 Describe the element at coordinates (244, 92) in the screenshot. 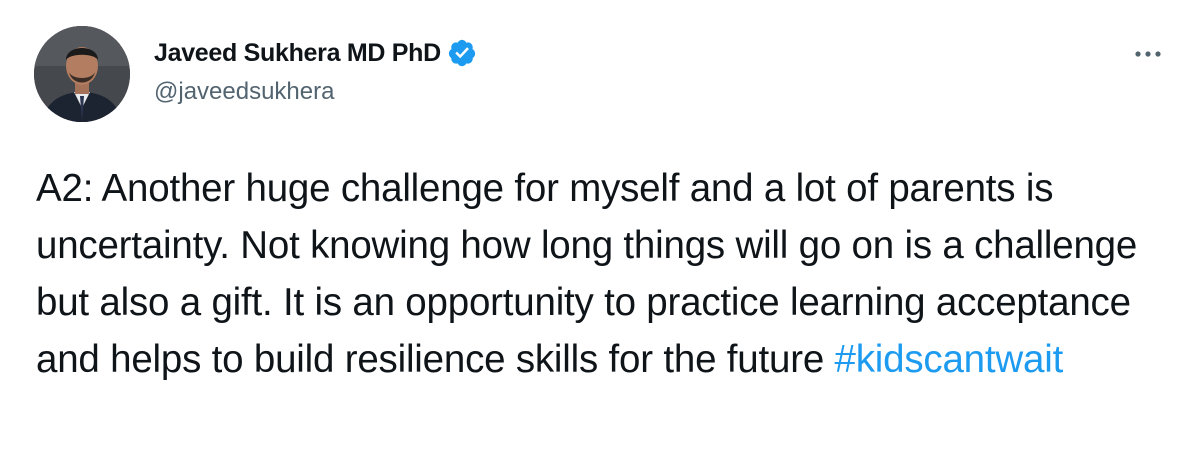

I see `author-handle: @javeedsukhera` at that location.